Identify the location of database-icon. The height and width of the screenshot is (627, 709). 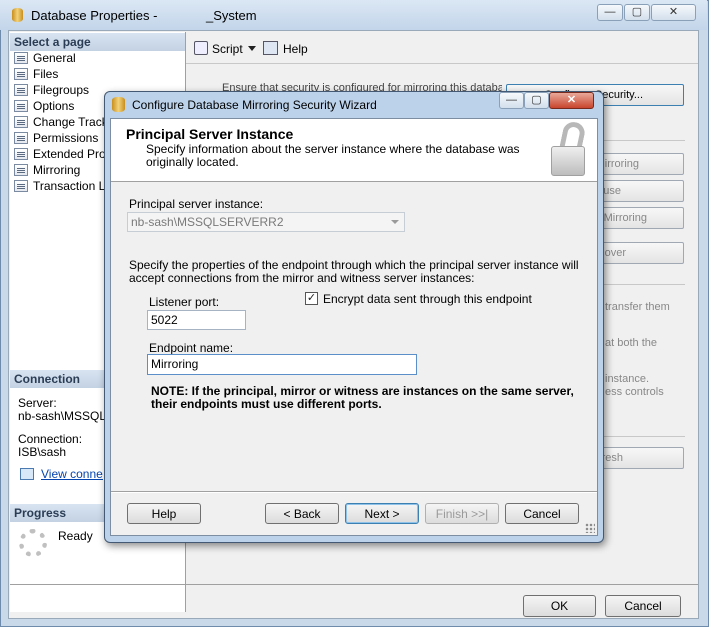
(17, 15).